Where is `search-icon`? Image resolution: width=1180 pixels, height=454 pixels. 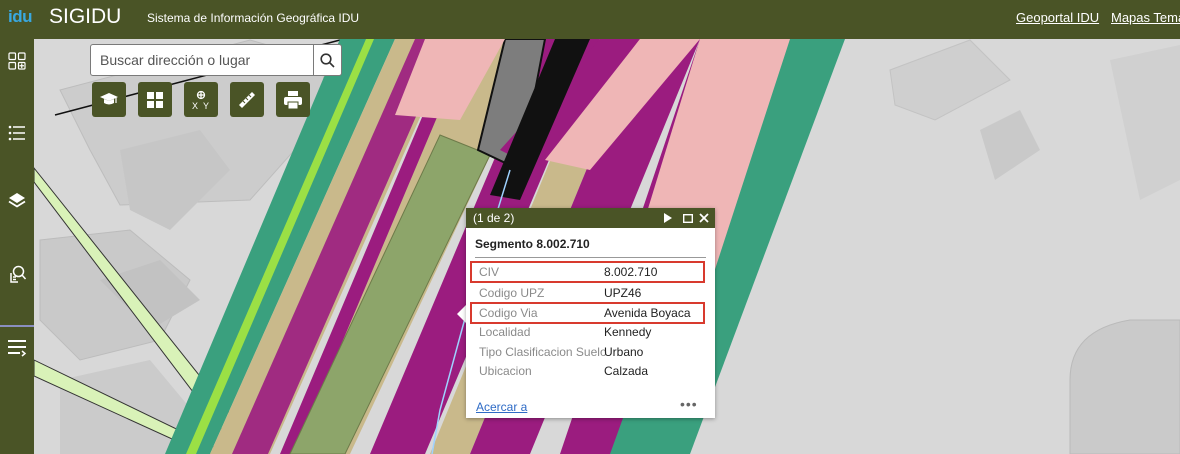 search-icon is located at coordinates (327, 60).